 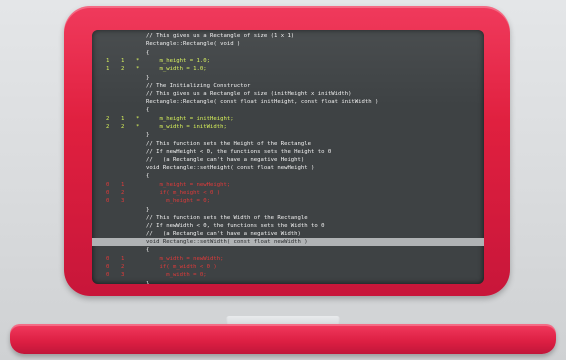 What do you see at coordinates (181, 267) in the screenshot?
I see `code-text: if( m_width < 0 )` at bounding box center [181, 267].